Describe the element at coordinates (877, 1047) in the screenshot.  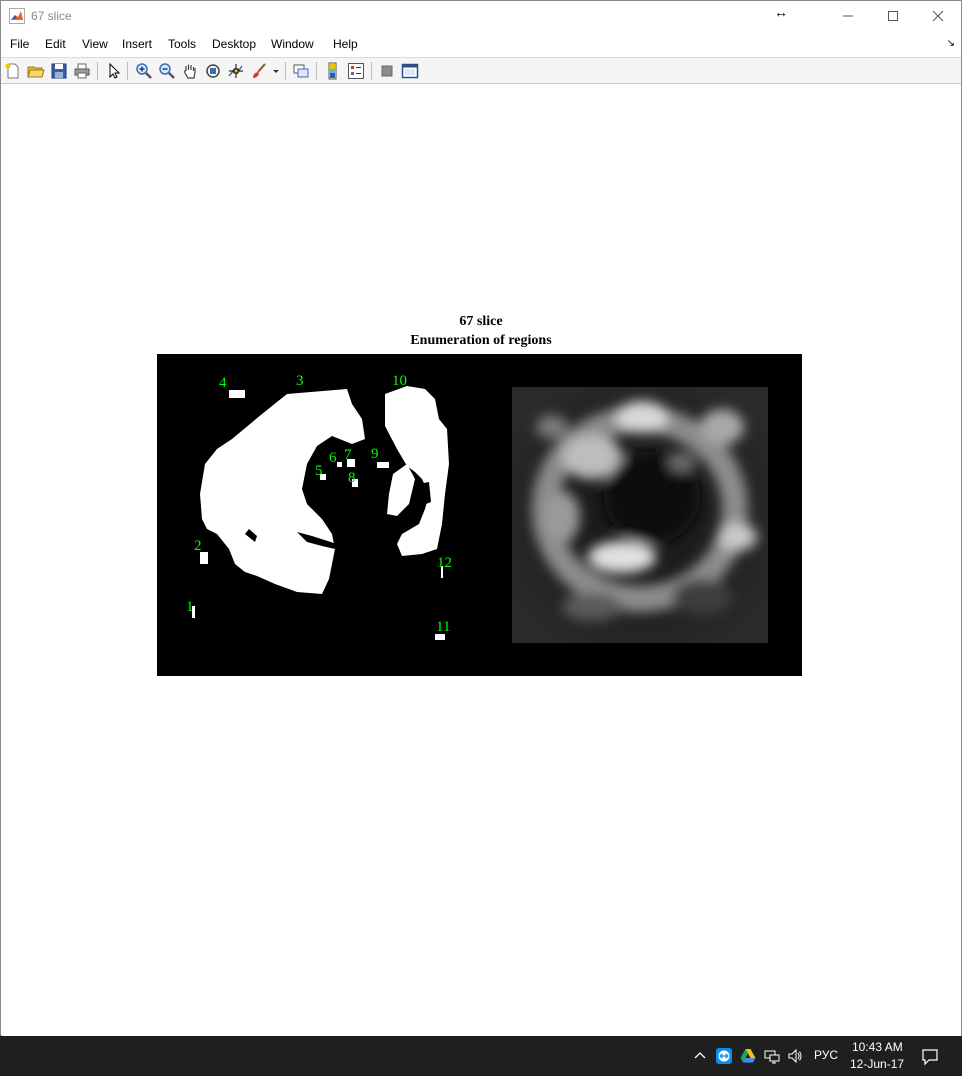
I see `clock-time: 10:43 AM` at that location.